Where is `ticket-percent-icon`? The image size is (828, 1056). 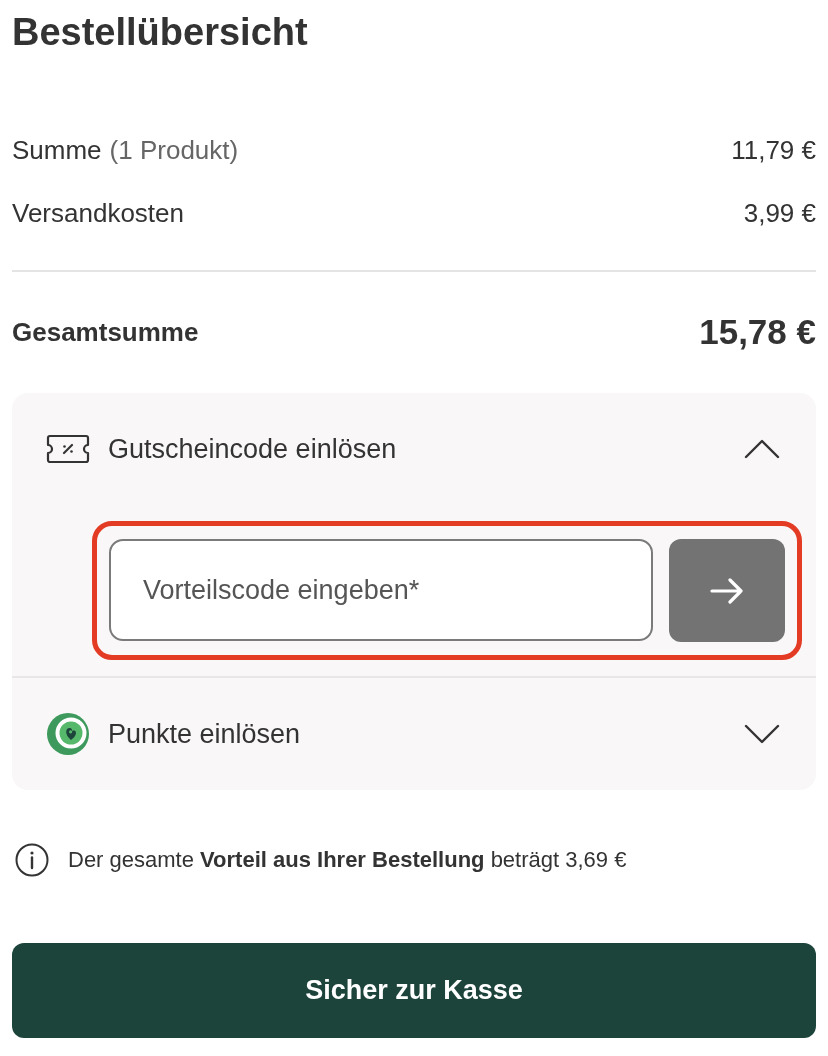
ticket-percent-icon is located at coordinates (68, 449).